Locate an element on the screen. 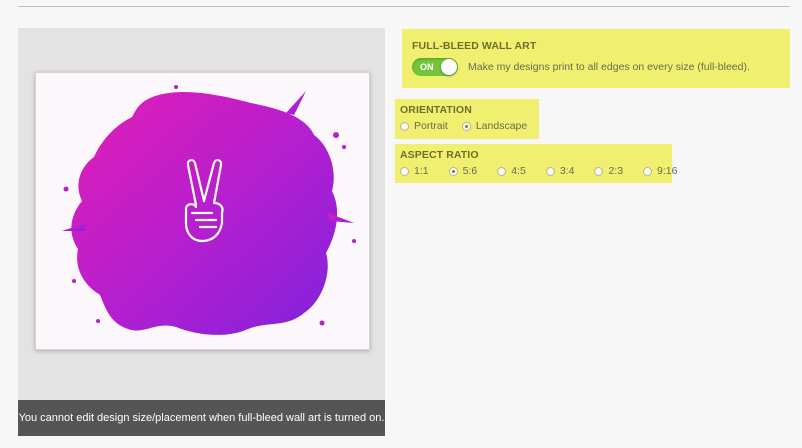  aspect-option-9-16: 9:16 is located at coordinates (660, 171).